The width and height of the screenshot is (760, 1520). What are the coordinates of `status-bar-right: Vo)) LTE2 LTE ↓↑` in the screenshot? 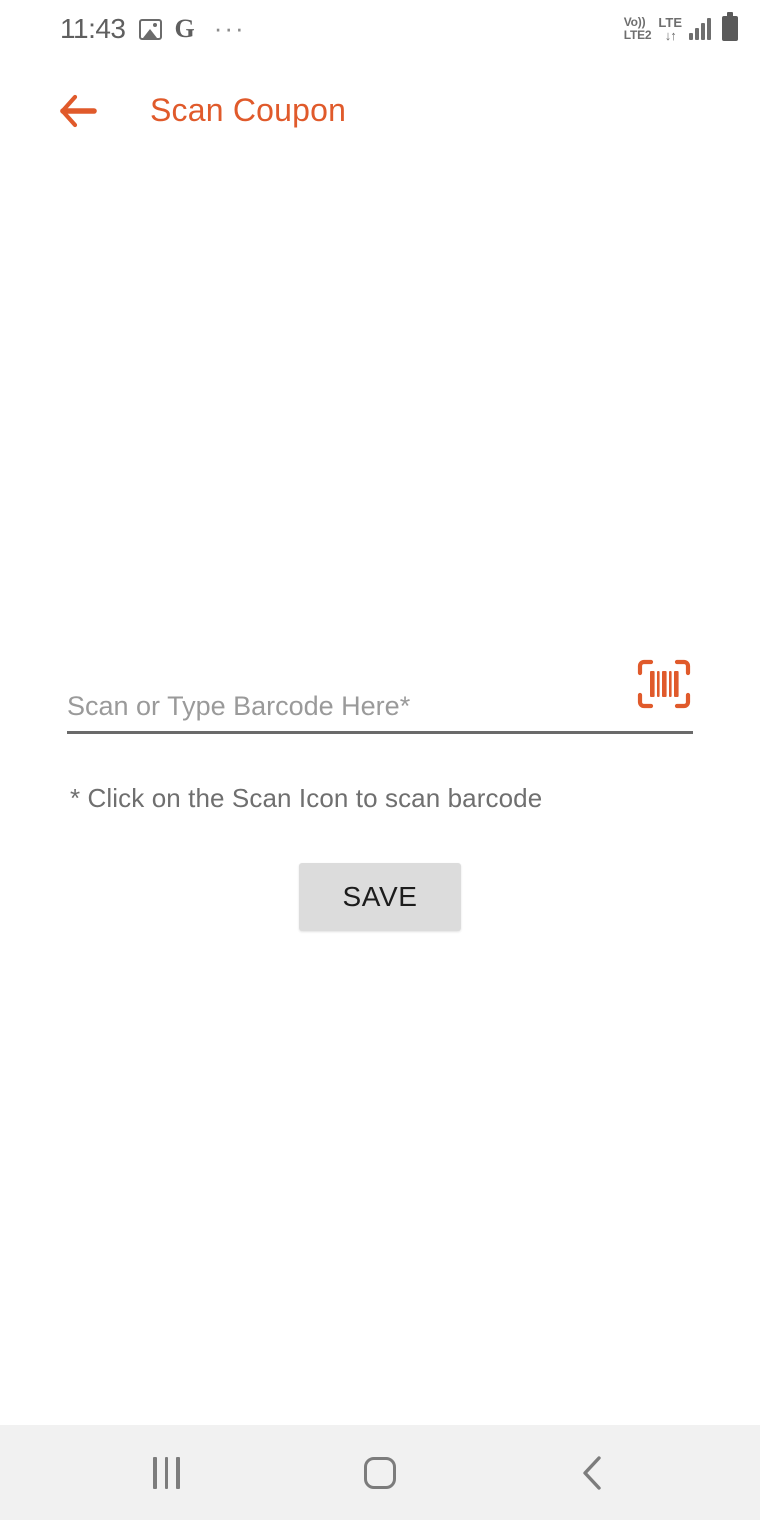 It's located at (681, 27).